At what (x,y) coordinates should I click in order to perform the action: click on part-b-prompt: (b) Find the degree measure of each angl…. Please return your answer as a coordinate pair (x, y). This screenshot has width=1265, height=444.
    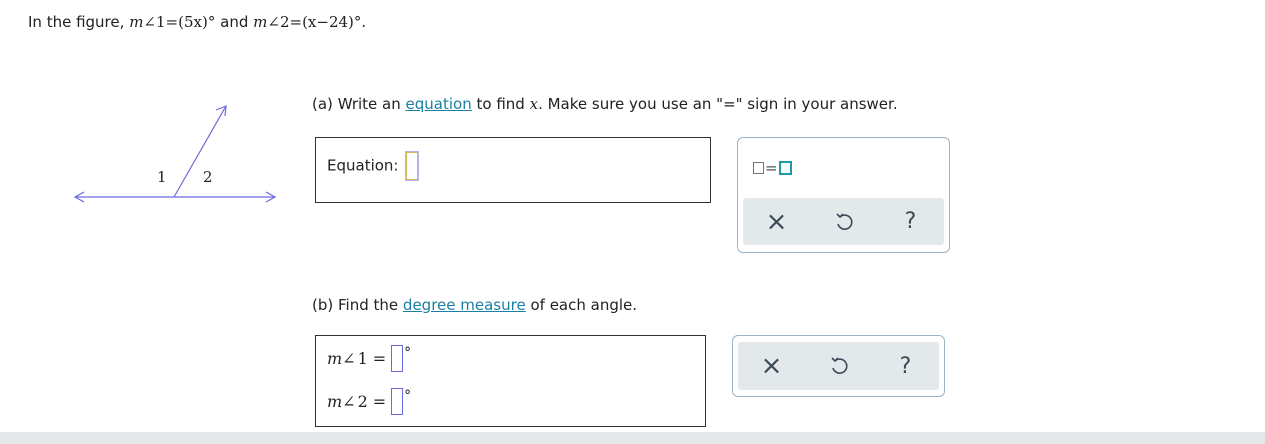
    Looking at the image, I should click on (474, 305).